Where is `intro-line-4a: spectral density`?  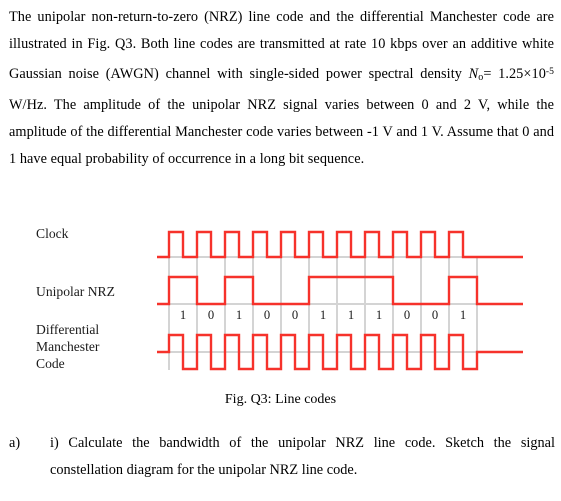
intro-line-4a: spectral density is located at coordinates (418, 74).